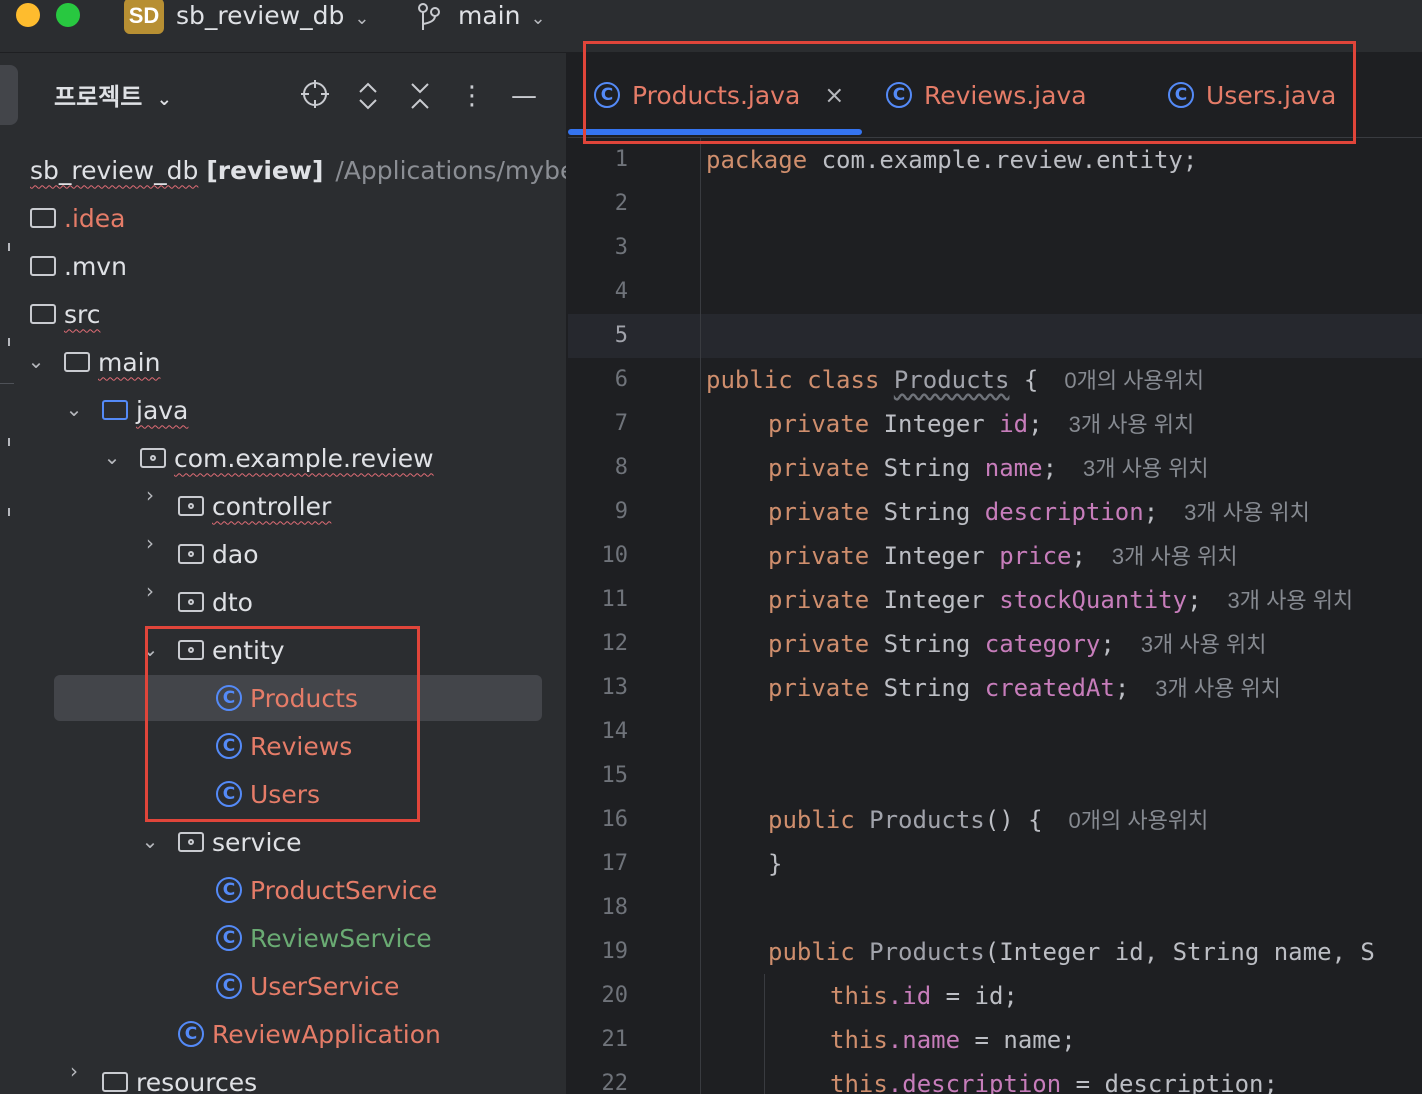  Describe the element at coordinates (615, 951) in the screenshot. I see `line-number: 19` at that location.